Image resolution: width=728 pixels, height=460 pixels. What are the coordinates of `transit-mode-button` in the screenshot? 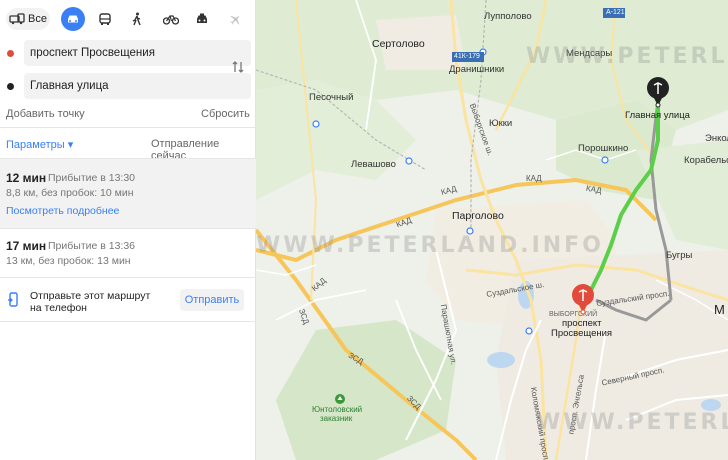 It's located at (105, 19).